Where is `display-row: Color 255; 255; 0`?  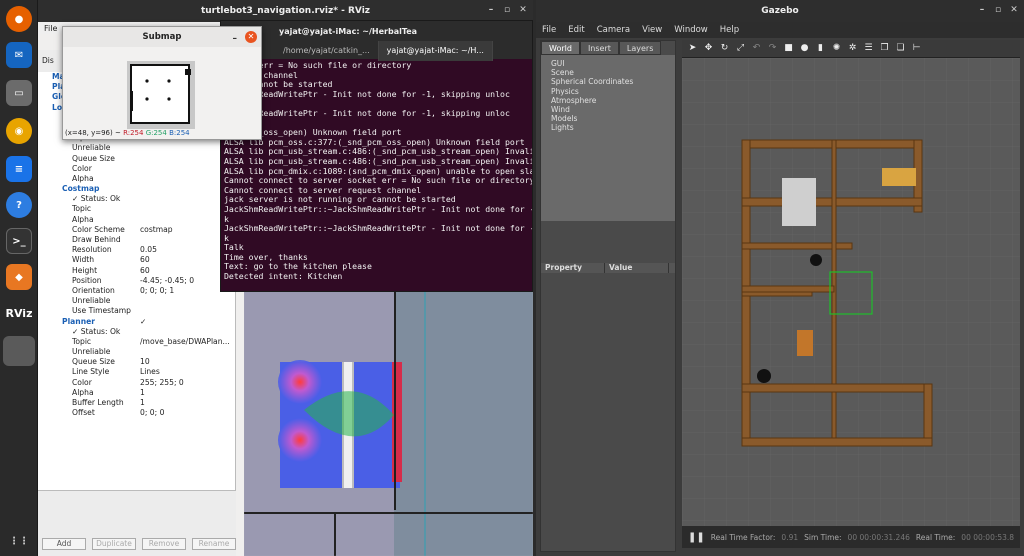 display-row: Color 255; 255; 0 is located at coordinates (138, 383).